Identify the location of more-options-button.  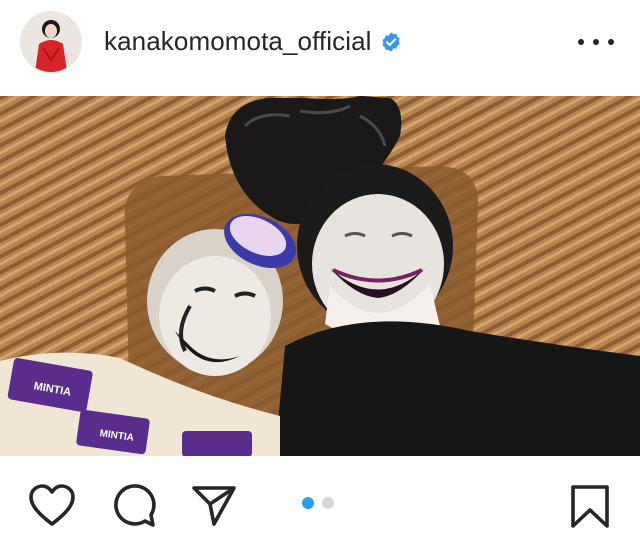
(596, 42).